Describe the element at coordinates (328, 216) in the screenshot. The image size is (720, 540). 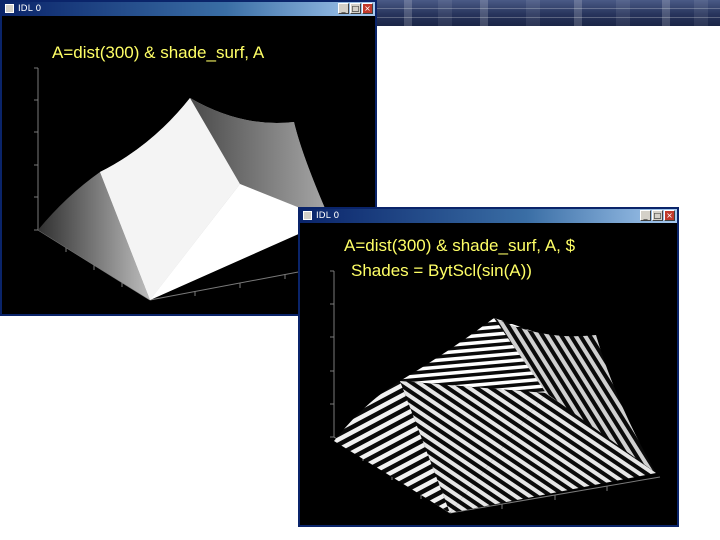
I see `window-2-title: IDL 0` at that location.